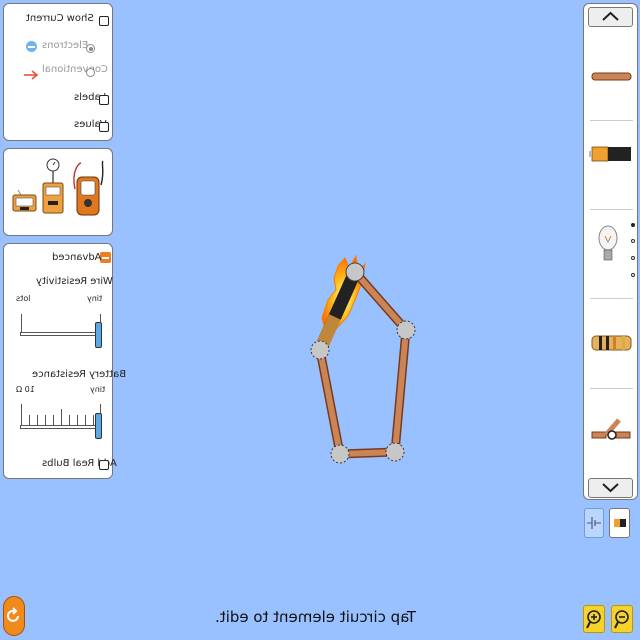 The height and width of the screenshot is (640, 640). I want to click on chevron-down-icon, so click(610, 488).